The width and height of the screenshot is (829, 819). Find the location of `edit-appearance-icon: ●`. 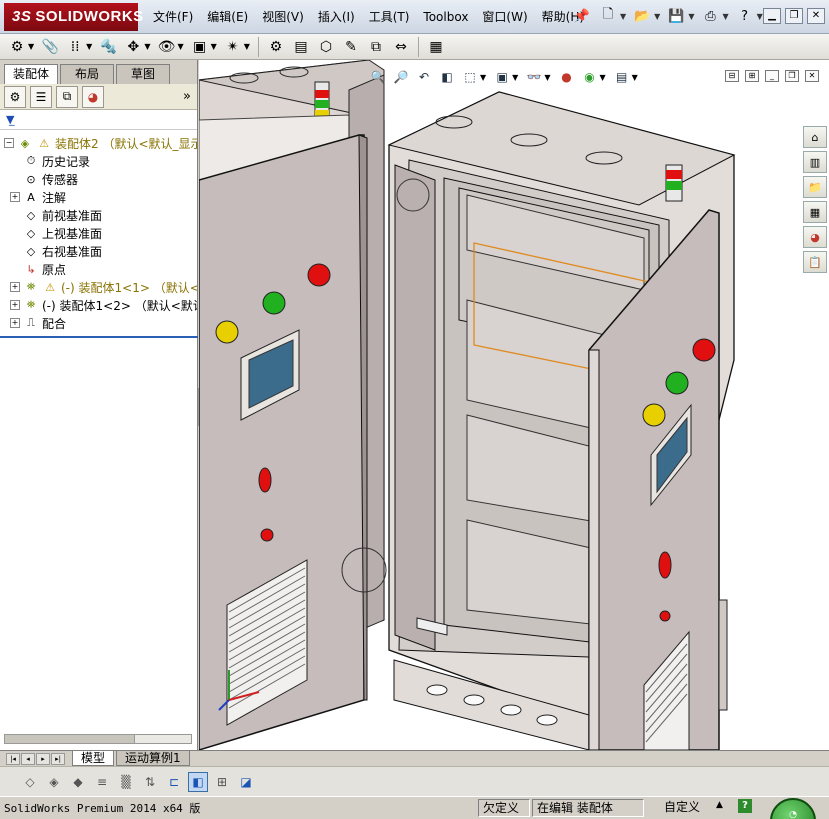

edit-appearance-icon: ● is located at coordinates (566, 77).